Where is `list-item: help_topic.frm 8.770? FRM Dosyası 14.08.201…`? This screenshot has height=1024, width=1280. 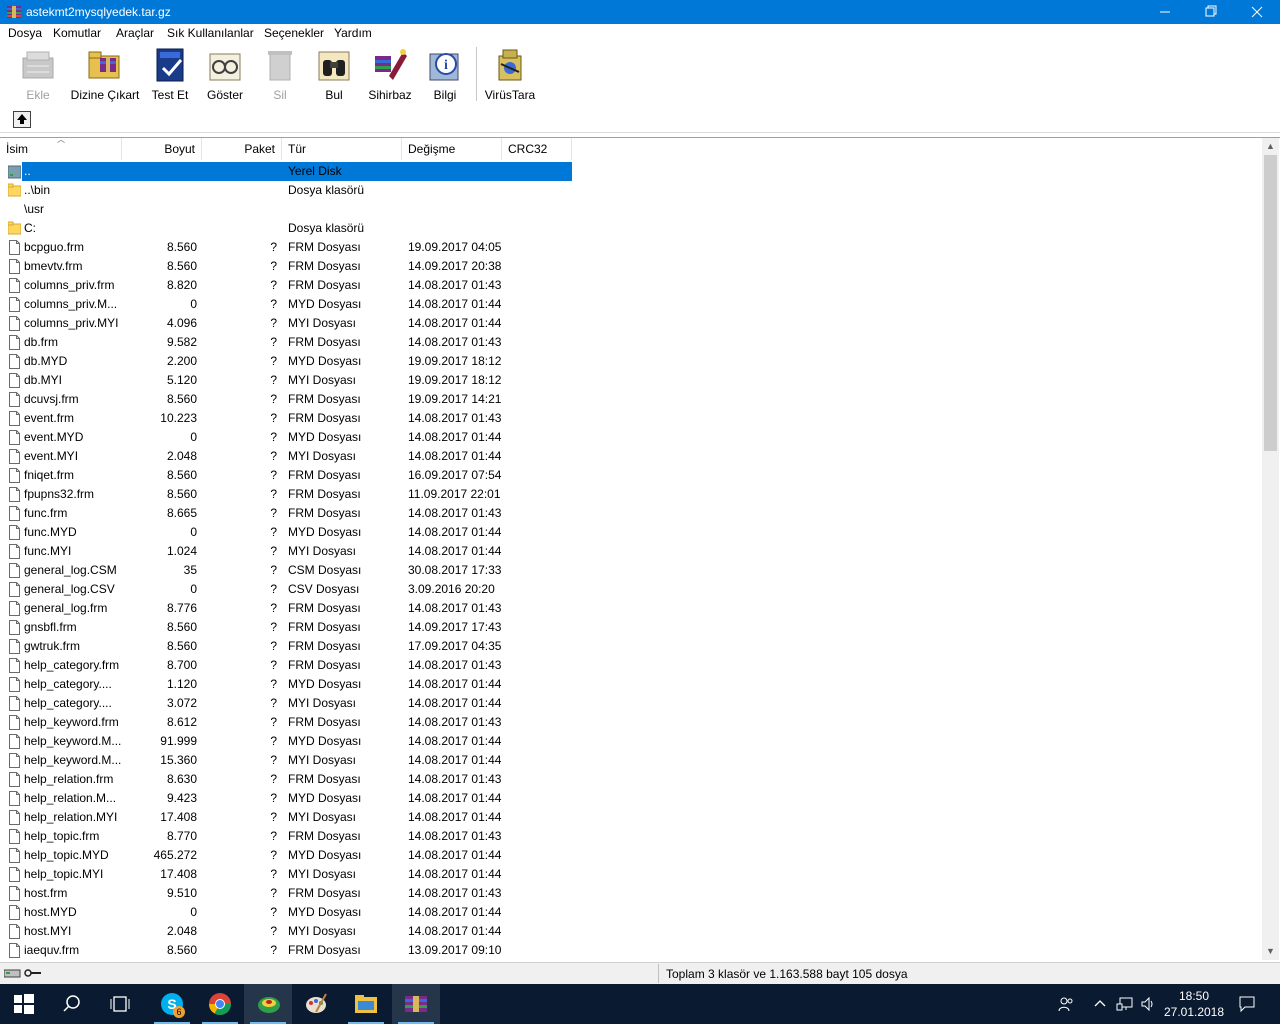
list-item: help_topic.frm 8.770? FRM Dosyası 14.08.201… is located at coordinates (286, 836).